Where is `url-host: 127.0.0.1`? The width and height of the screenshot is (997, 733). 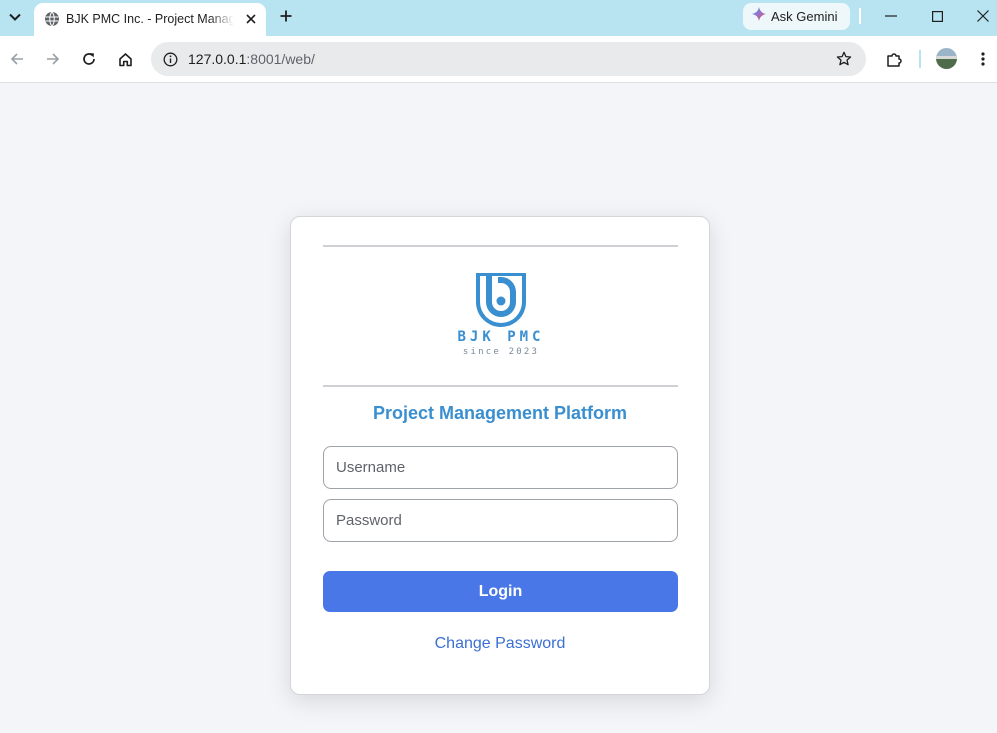 url-host: 127.0.0.1 is located at coordinates (217, 59).